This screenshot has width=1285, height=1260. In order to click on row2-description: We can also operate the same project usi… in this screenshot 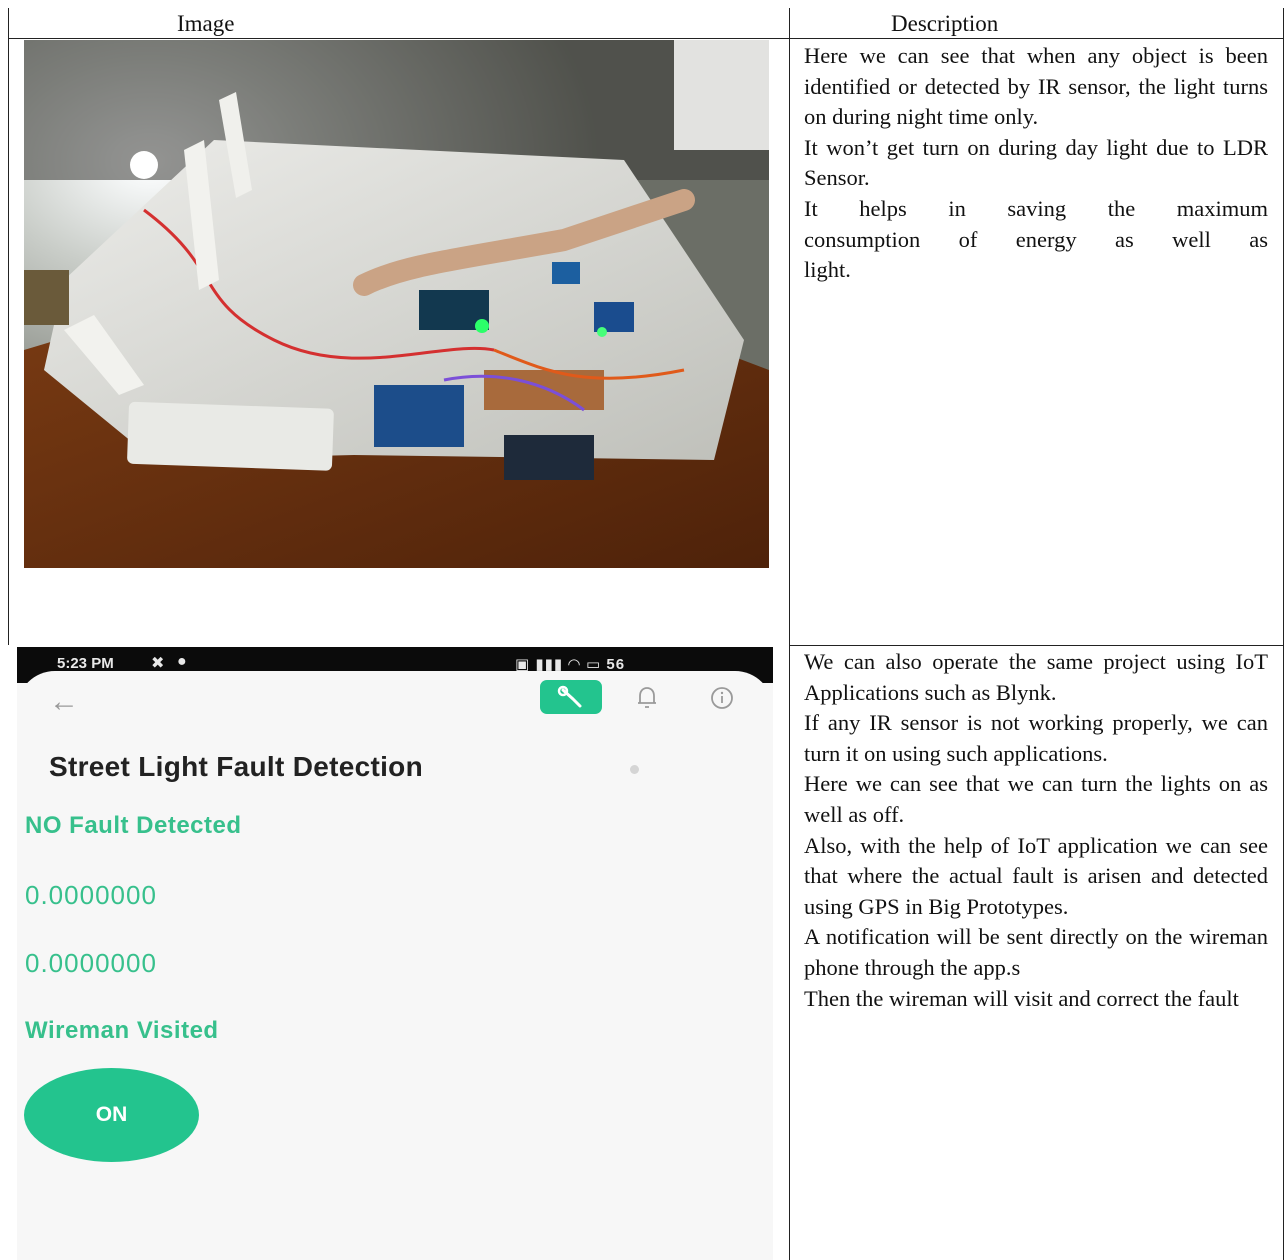, I will do `click(1036, 830)`.